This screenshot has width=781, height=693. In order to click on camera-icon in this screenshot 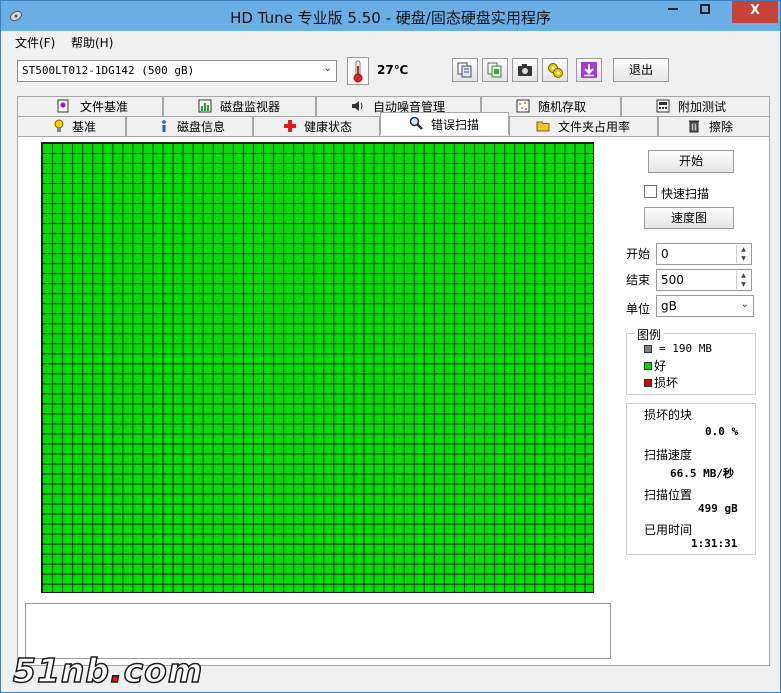, I will do `click(525, 70)`.